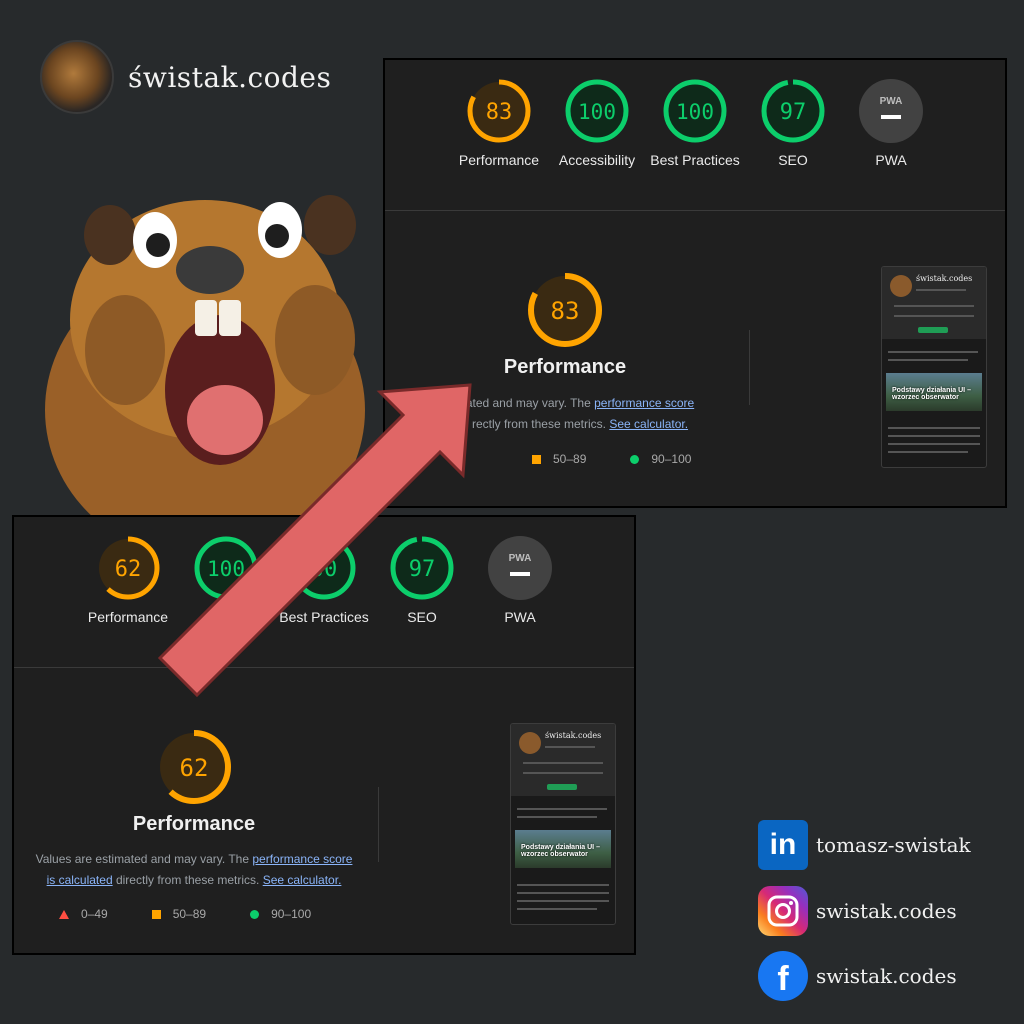 This screenshot has width=1024, height=1024. I want to click on big-score-text: 83, so click(565, 311).